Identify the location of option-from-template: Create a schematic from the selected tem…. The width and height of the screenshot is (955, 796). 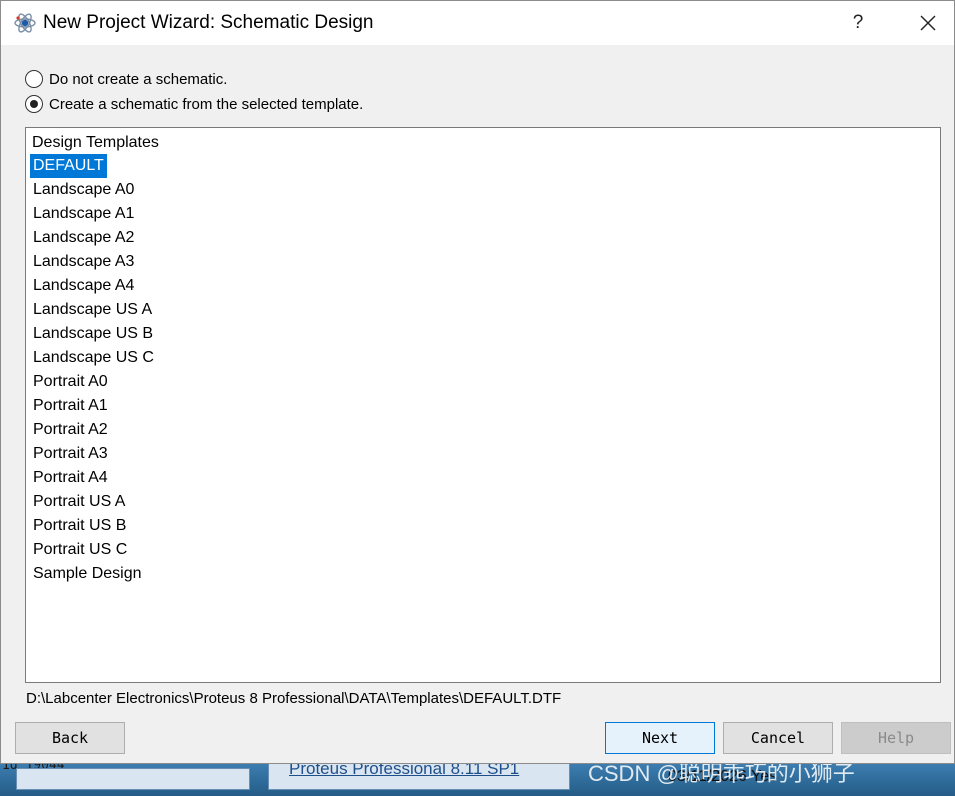
(194, 104).